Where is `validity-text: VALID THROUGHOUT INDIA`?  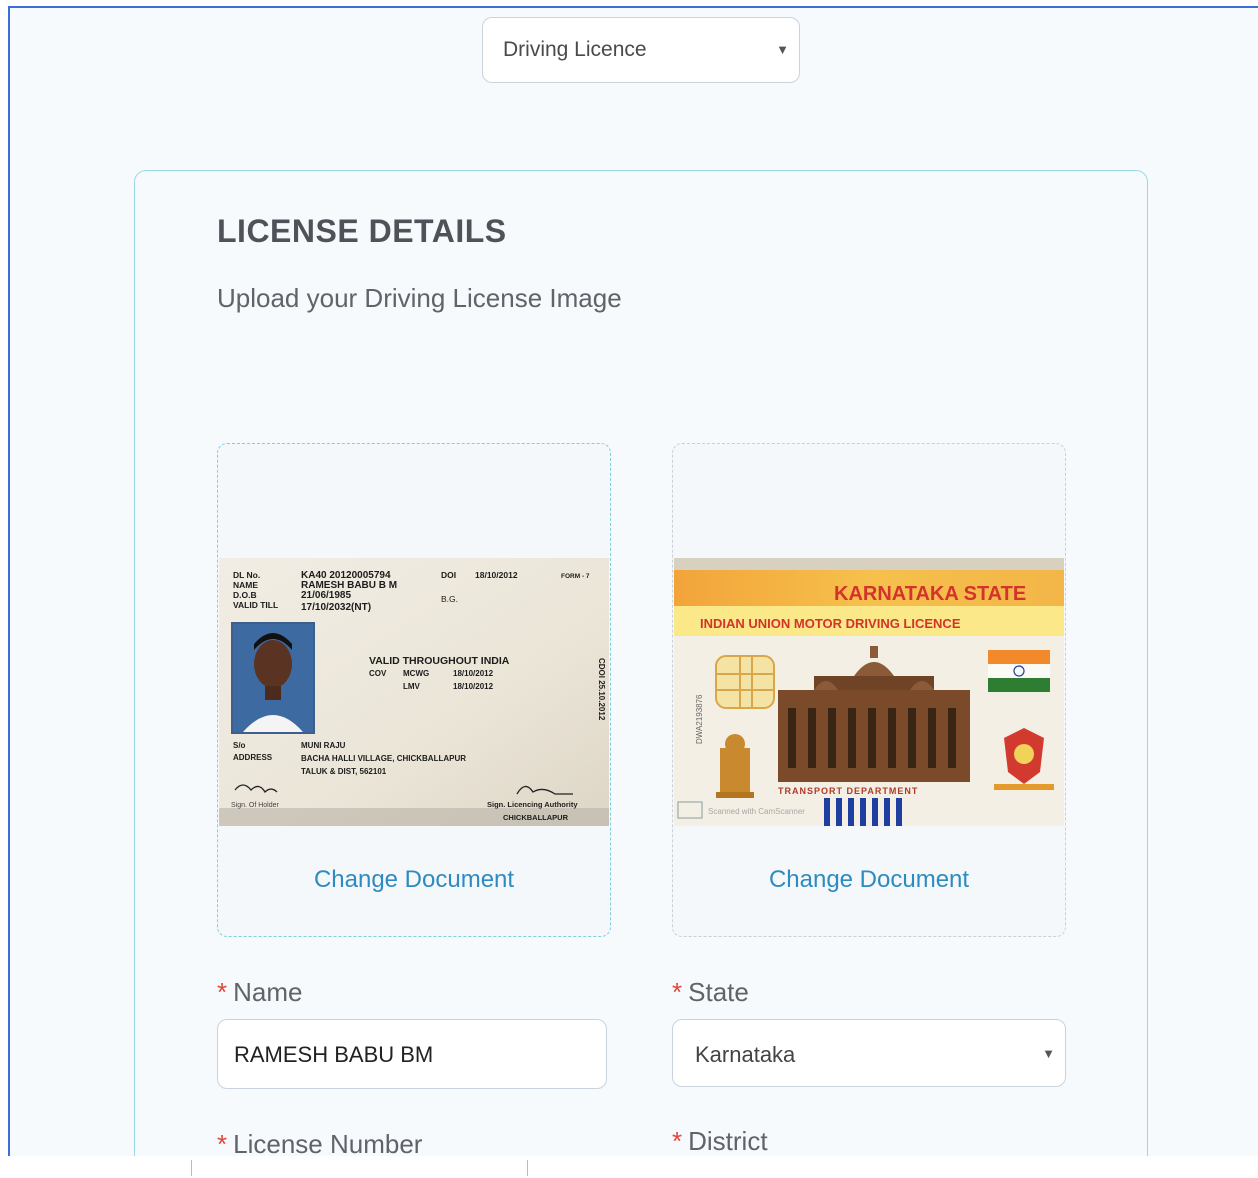
validity-text: VALID THROUGHOUT INDIA is located at coordinates (439, 661).